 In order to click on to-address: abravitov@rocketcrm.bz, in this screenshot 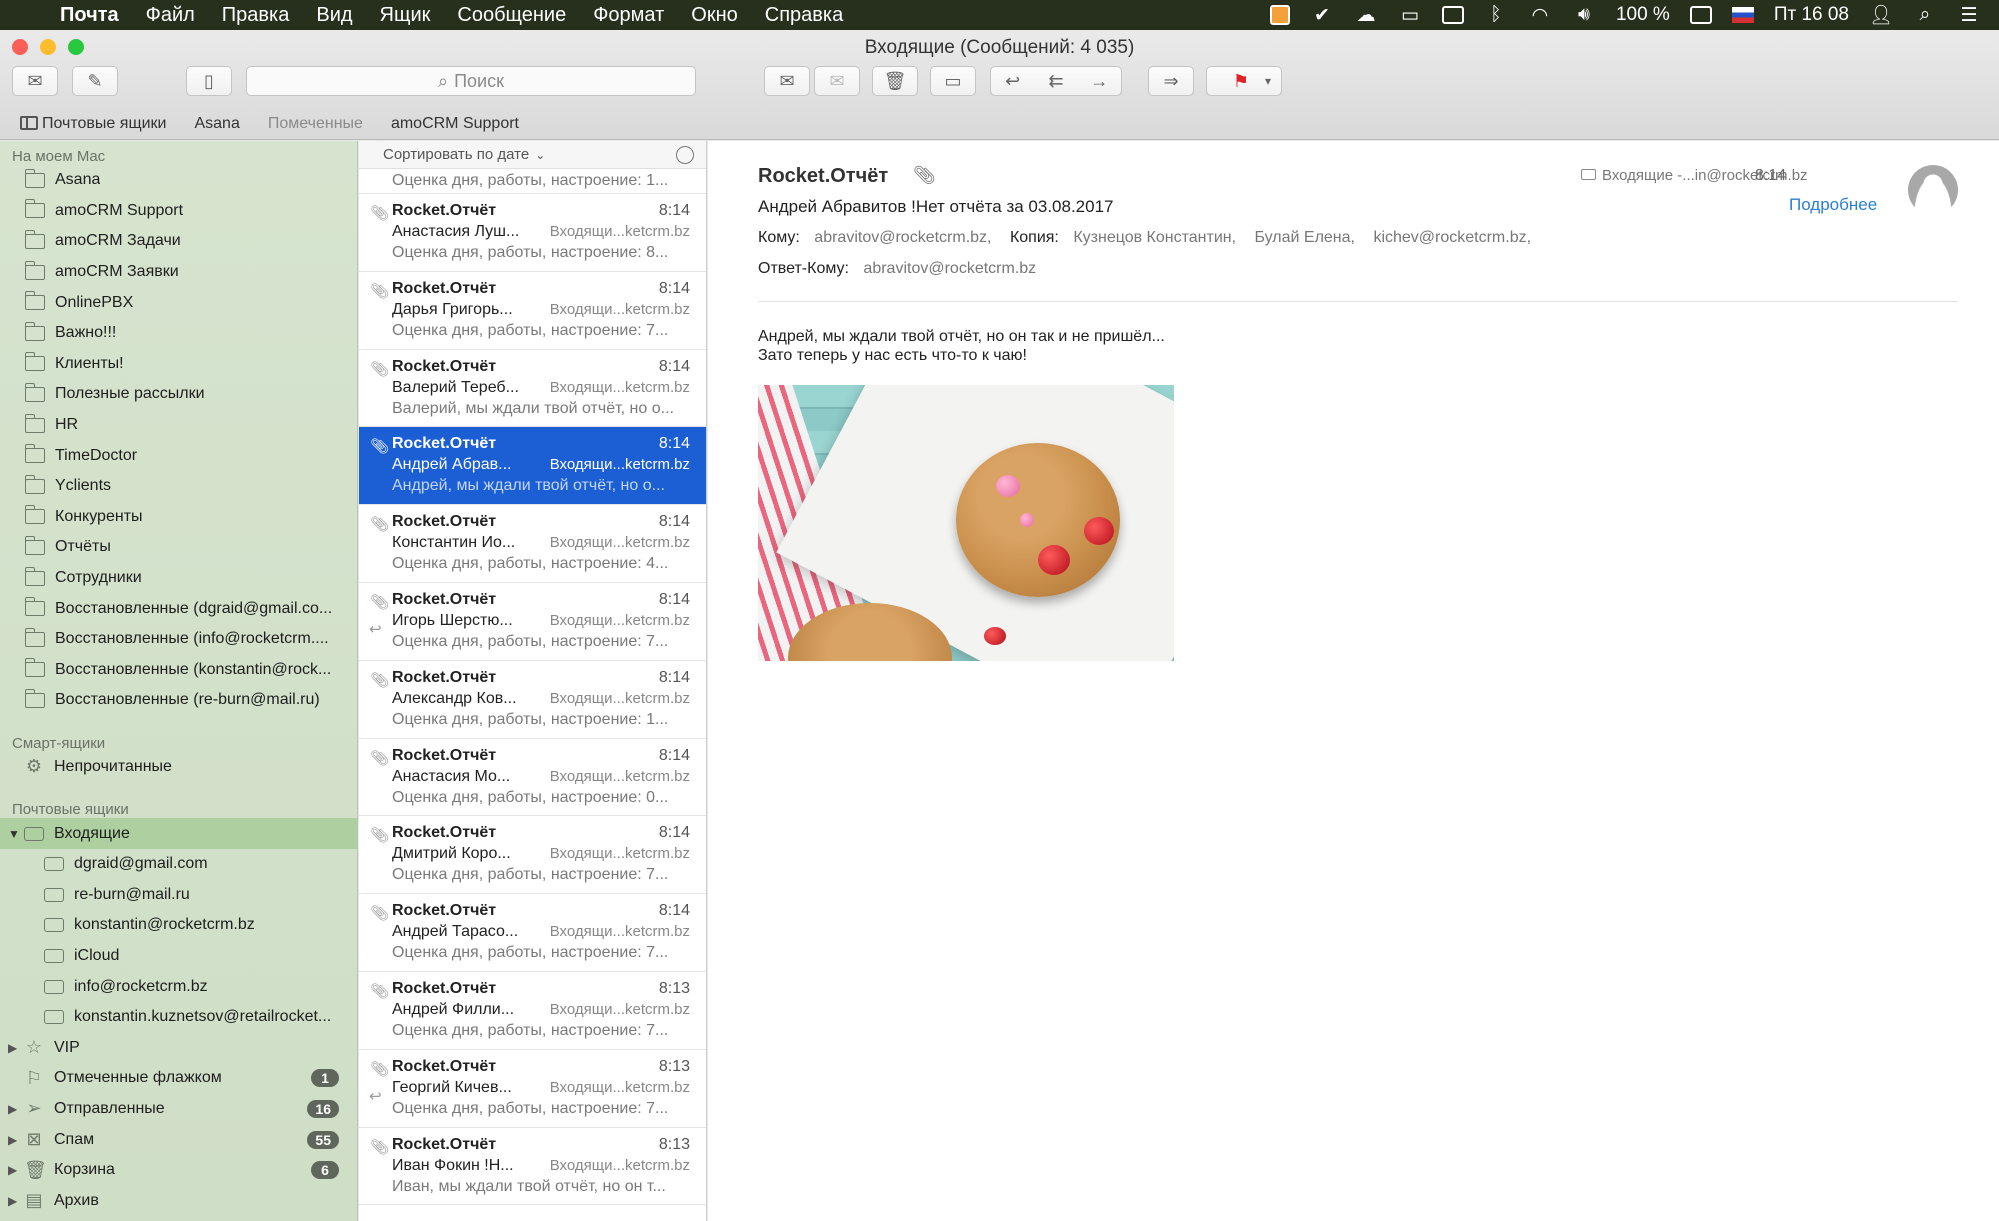, I will do `click(902, 237)`.